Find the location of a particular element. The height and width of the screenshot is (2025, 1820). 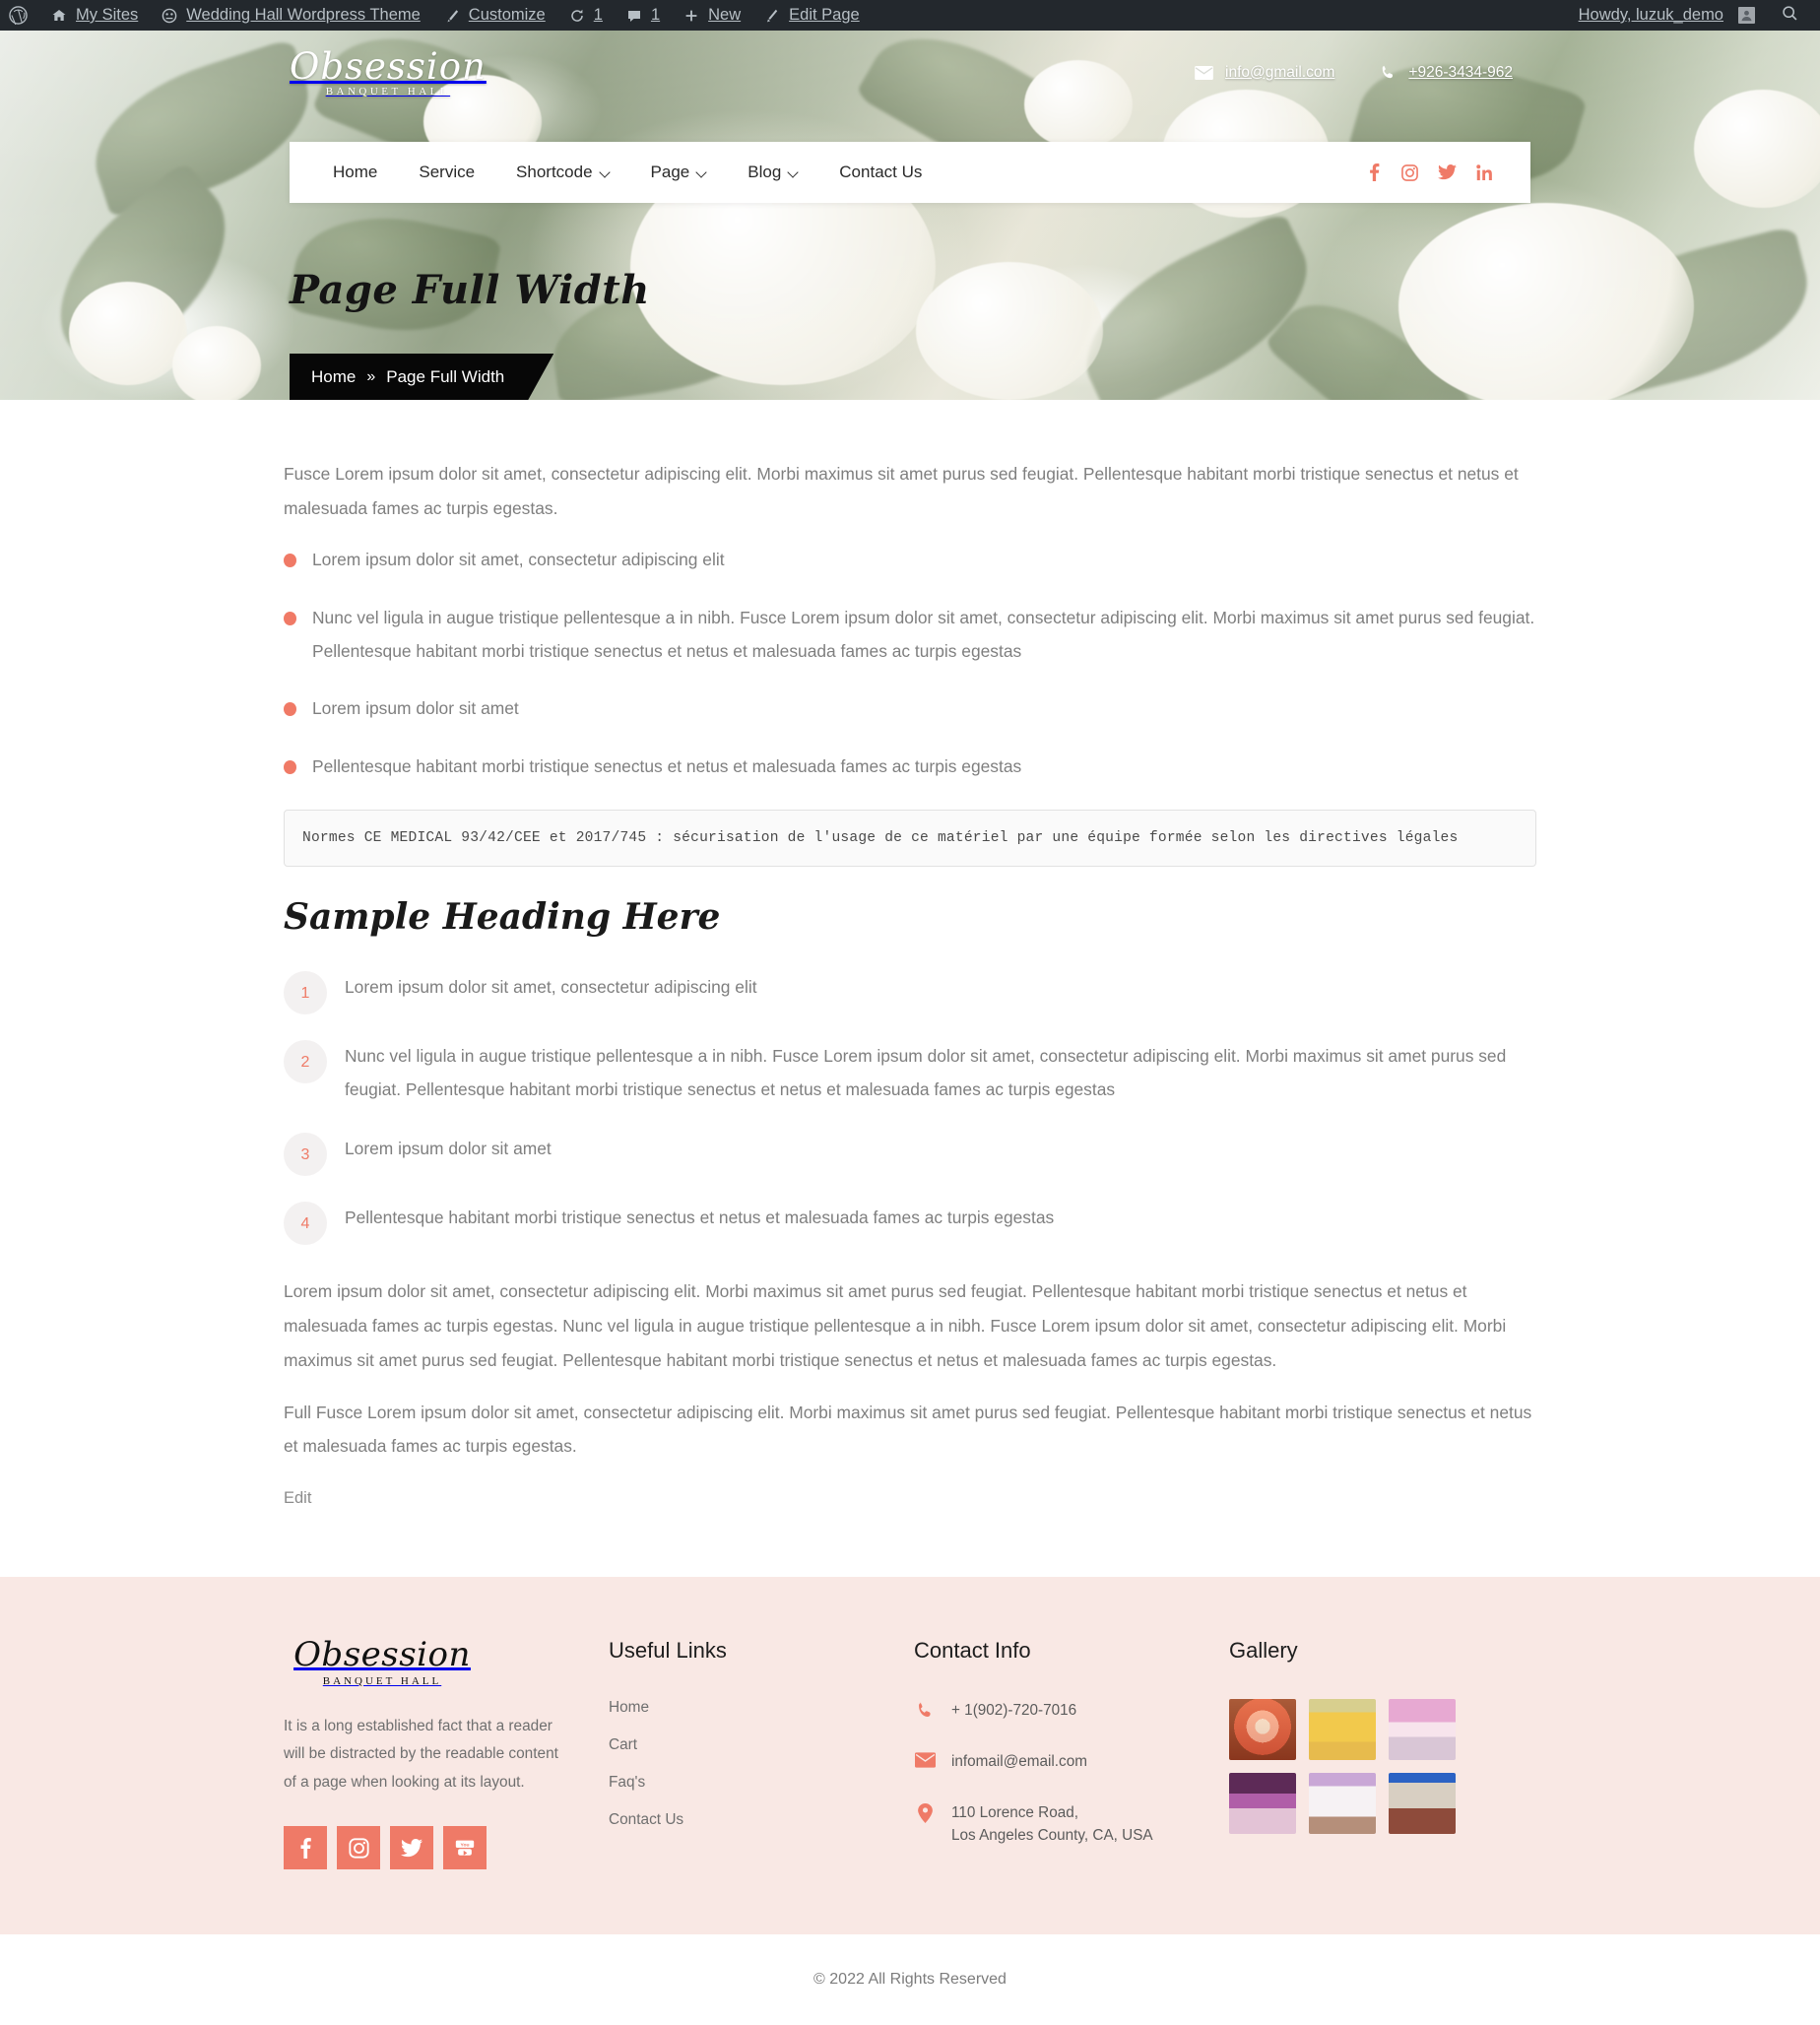

nav-link-shortcode: Shortcode is located at coordinates (562, 172).